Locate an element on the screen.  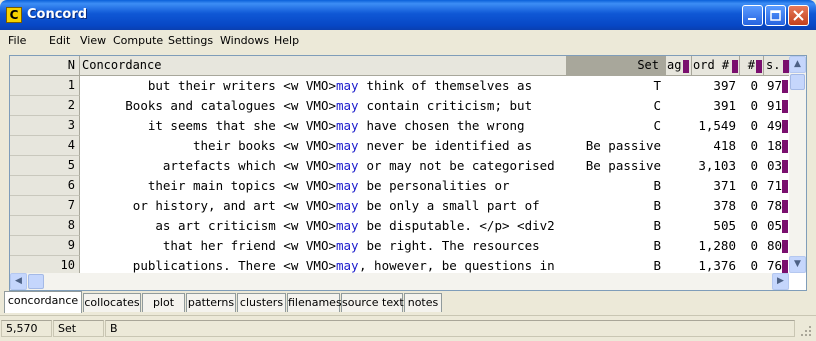
menu-view: View is located at coordinates (93, 40).